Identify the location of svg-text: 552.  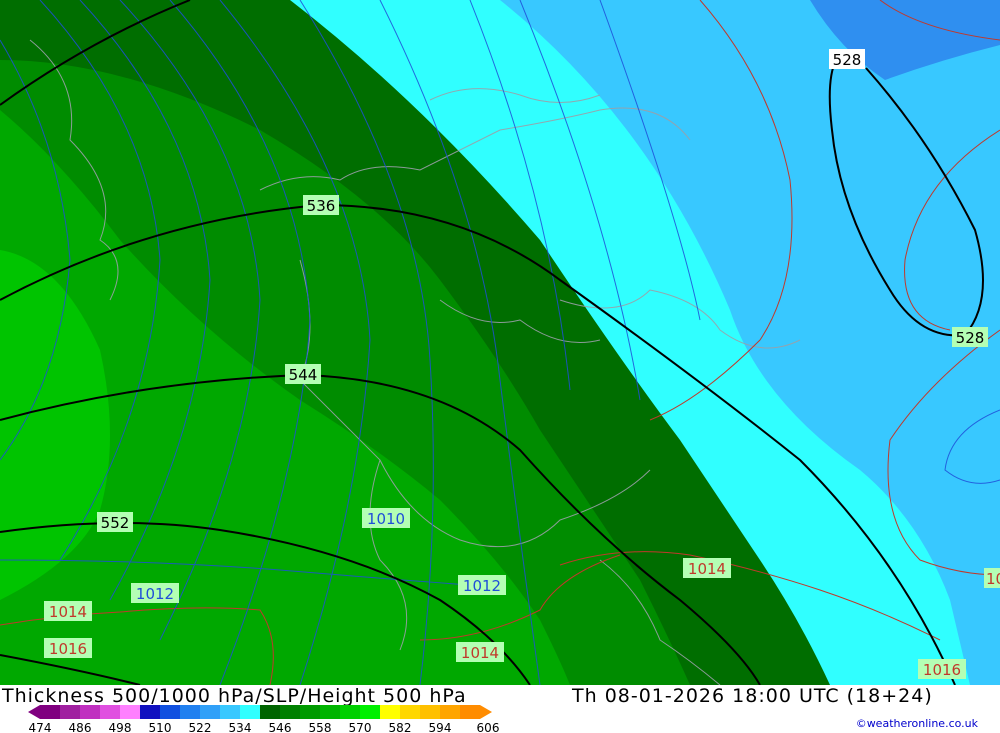
(115, 523).